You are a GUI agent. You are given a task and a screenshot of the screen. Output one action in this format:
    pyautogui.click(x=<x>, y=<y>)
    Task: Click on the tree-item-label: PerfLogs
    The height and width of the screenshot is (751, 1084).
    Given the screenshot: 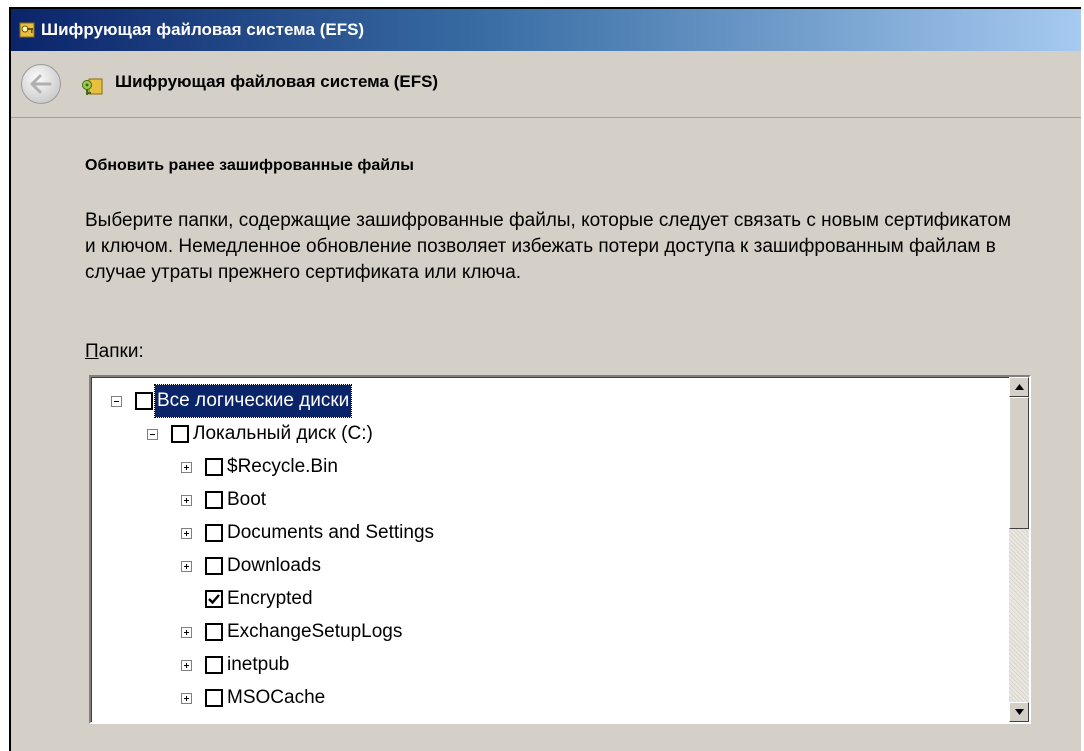 What is the action you would take?
    pyautogui.click(x=265, y=718)
    